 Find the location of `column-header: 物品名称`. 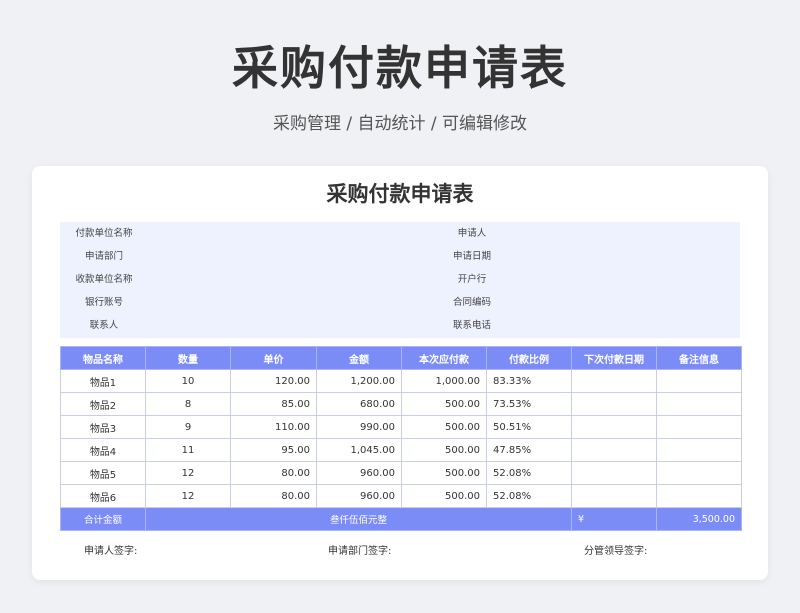

column-header: 物品名称 is located at coordinates (103, 358).